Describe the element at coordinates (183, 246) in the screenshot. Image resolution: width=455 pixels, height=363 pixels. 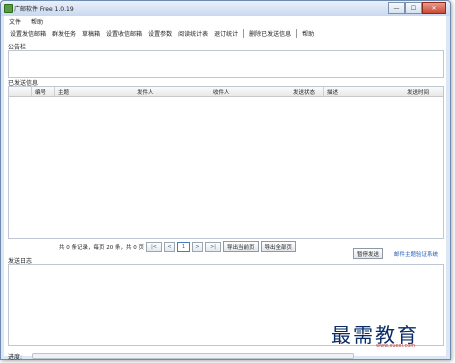
I see `page-number-input: 1` at that location.